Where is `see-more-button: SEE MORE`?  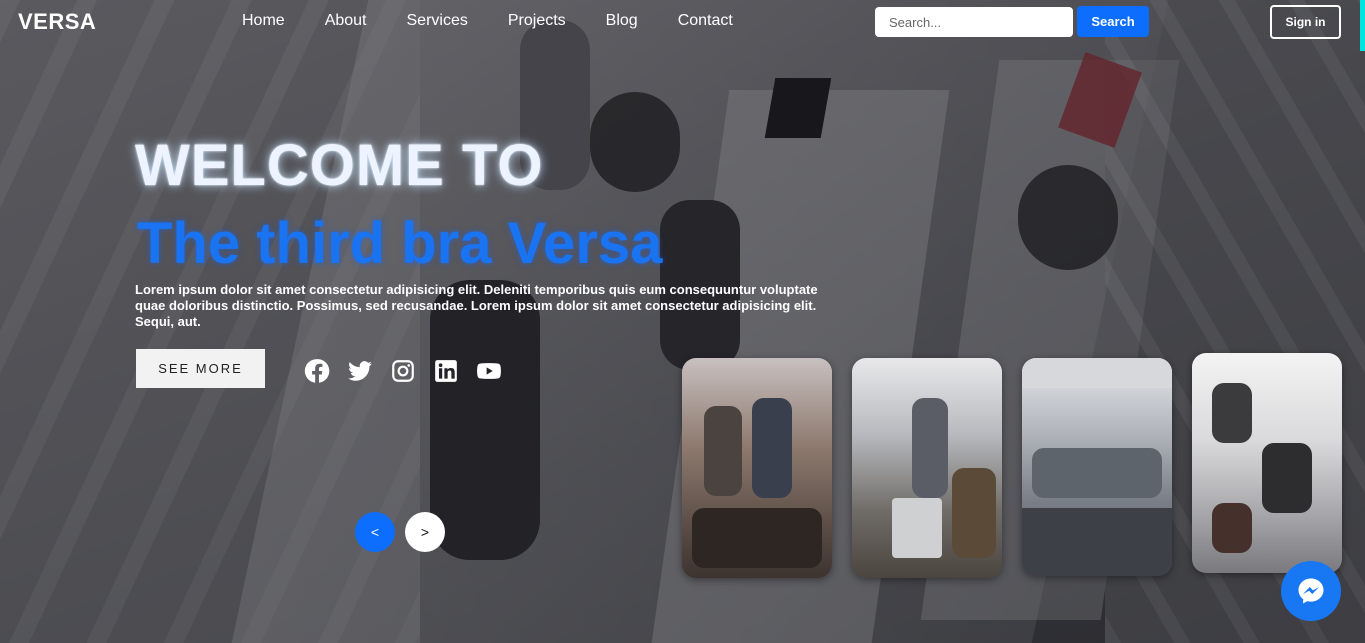
see-more-button: SEE MORE is located at coordinates (200, 368).